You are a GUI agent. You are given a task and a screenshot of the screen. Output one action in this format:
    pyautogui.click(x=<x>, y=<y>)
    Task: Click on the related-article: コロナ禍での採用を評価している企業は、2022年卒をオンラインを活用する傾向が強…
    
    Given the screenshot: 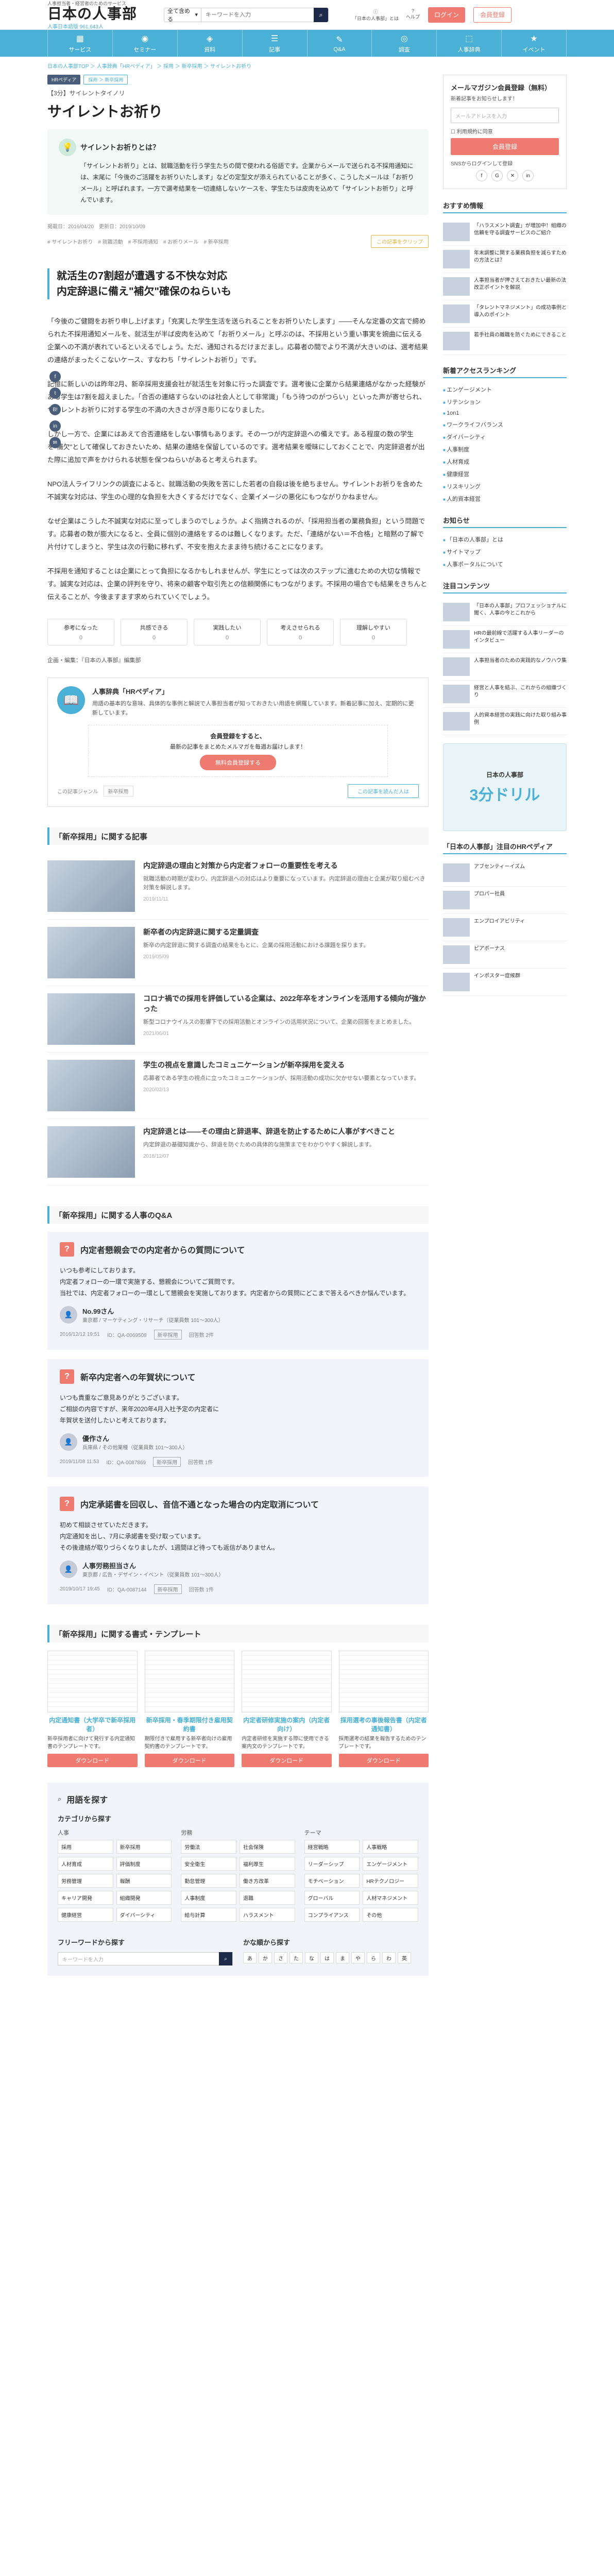 What is the action you would take?
    pyautogui.click(x=238, y=1019)
    